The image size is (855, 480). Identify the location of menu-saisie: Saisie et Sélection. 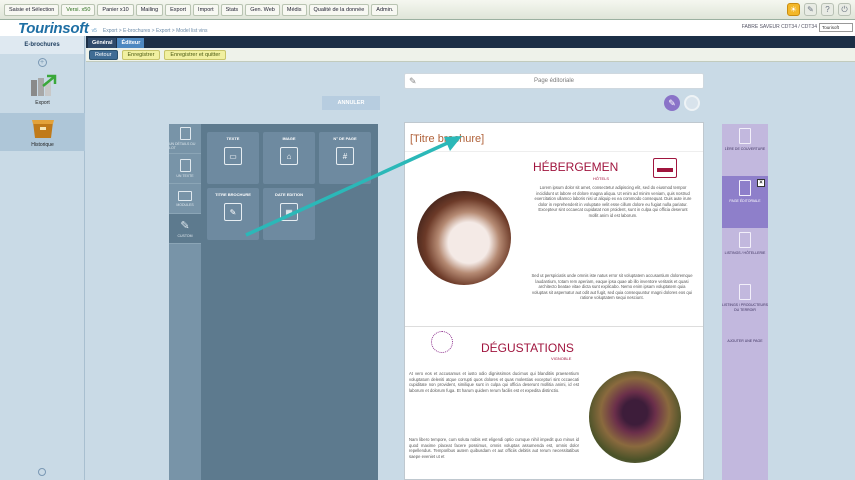
(32, 9).